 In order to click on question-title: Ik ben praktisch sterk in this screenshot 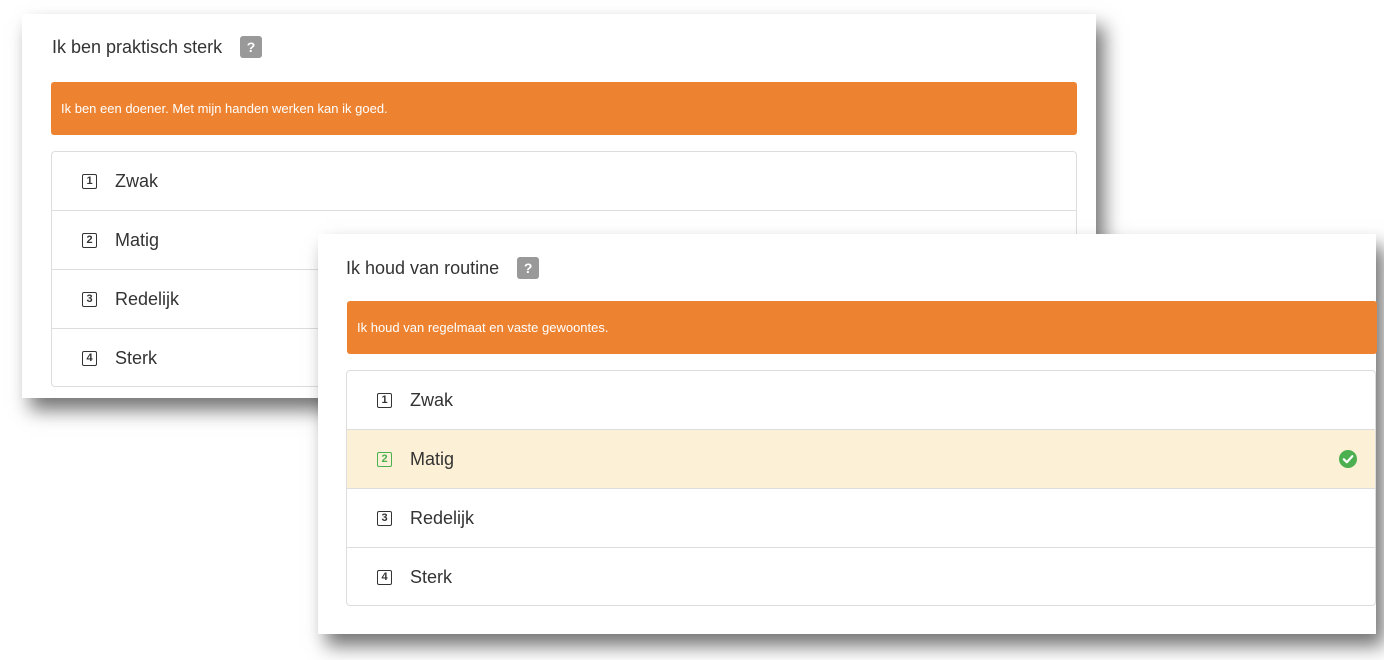, I will do `click(137, 46)`.